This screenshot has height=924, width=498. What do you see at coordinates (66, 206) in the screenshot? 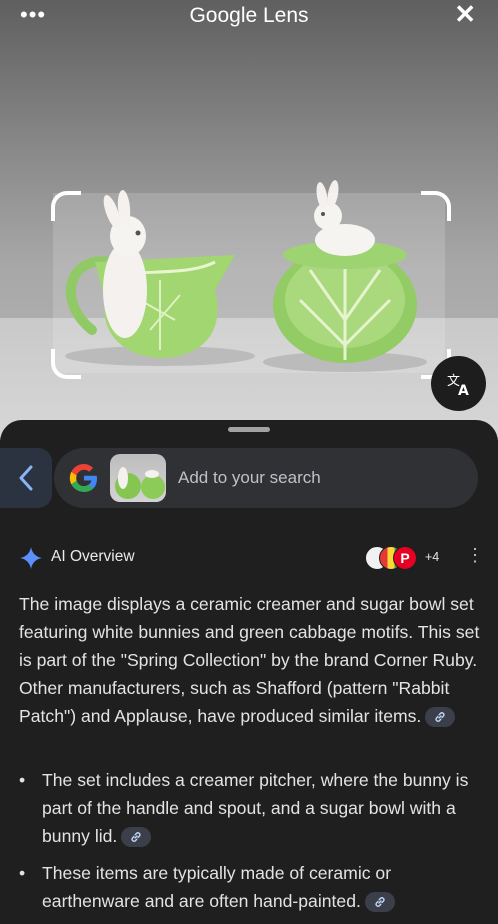
I see `crop-handle-top-left` at bounding box center [66, 206].